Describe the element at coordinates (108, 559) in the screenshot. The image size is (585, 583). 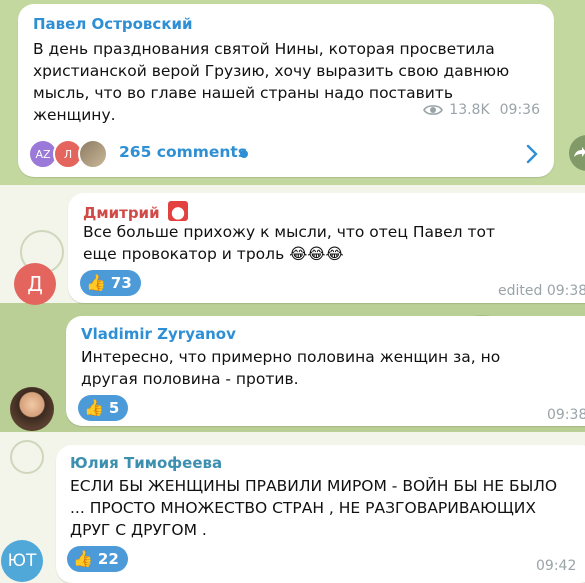
I see `reaction-count: 22` at that location.